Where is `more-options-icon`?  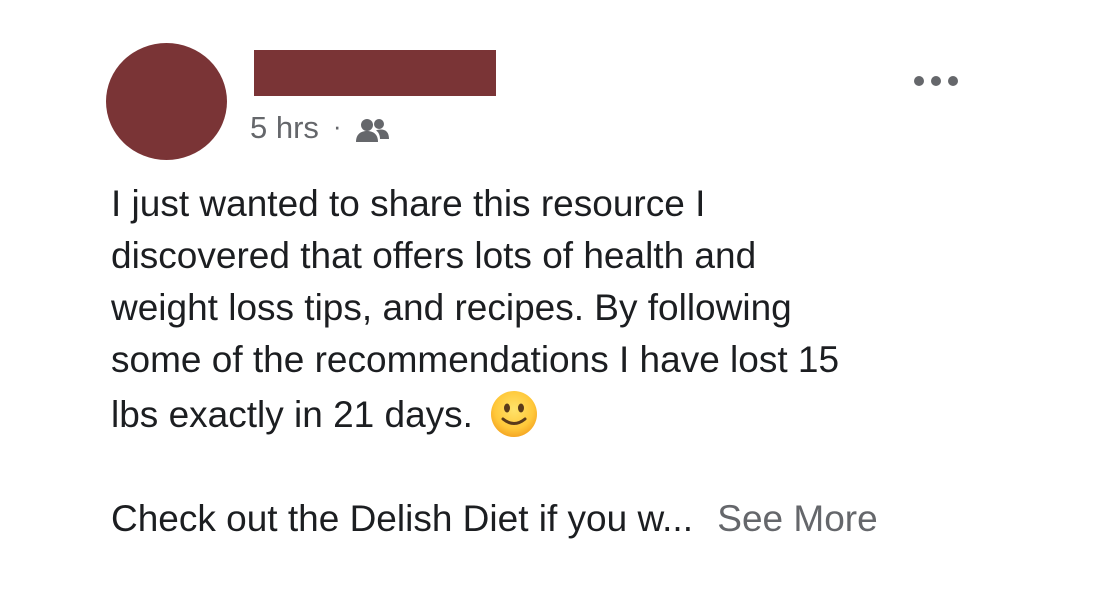
more-options-icon is located at coordinates (936, 81).